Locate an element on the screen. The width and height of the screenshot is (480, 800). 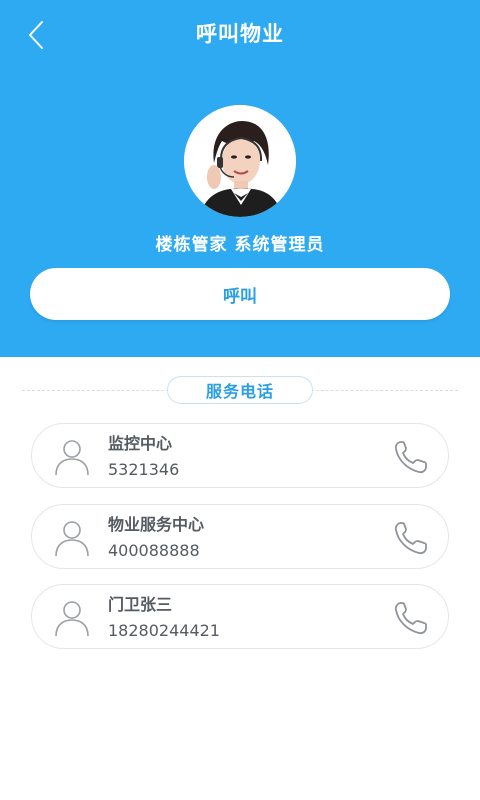
contact-phone: 400088888 is located at coordinates (154, 550).